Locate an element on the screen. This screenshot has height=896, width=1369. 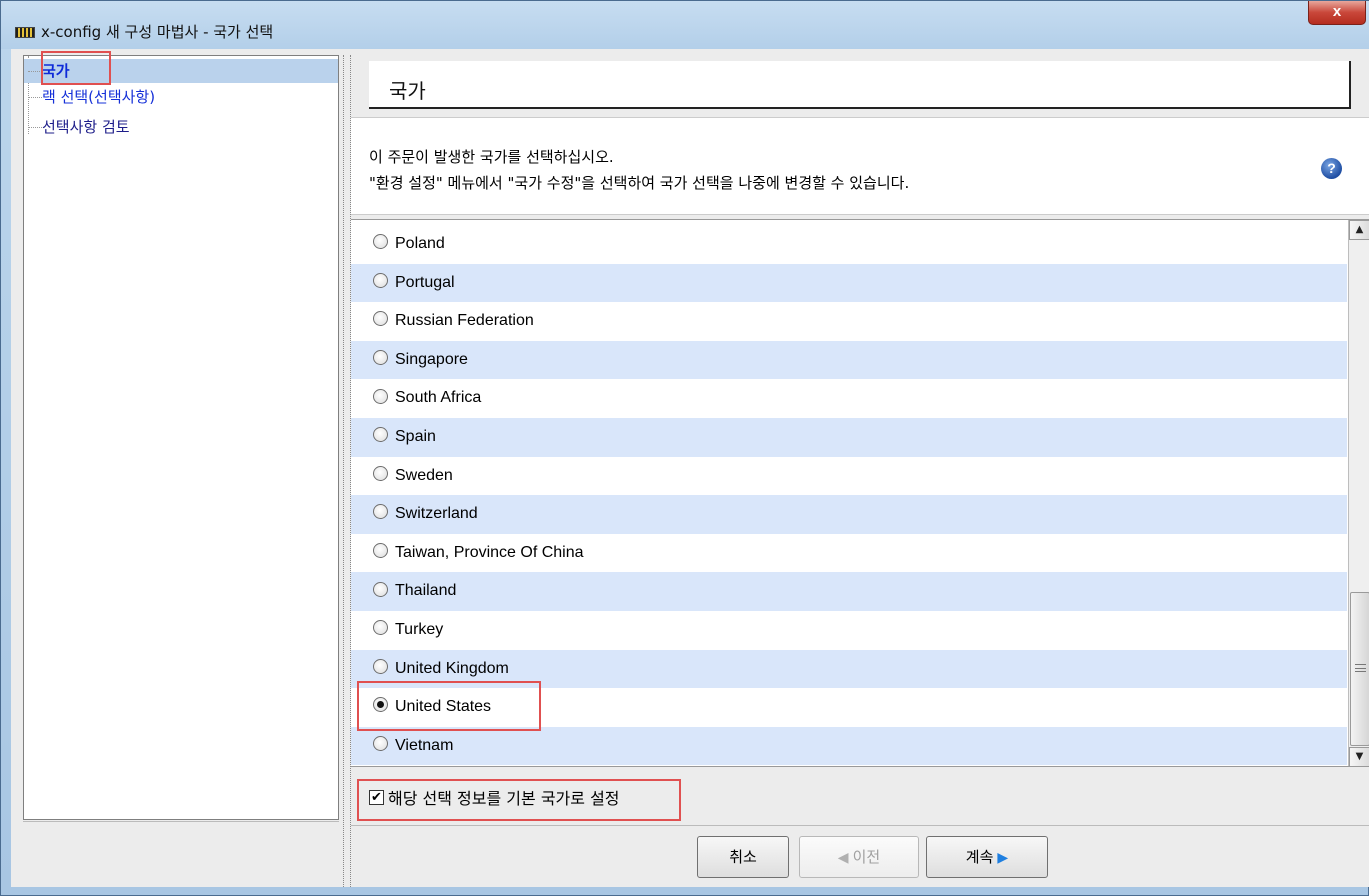
close-button: x is located at coordinates (1337, 13).